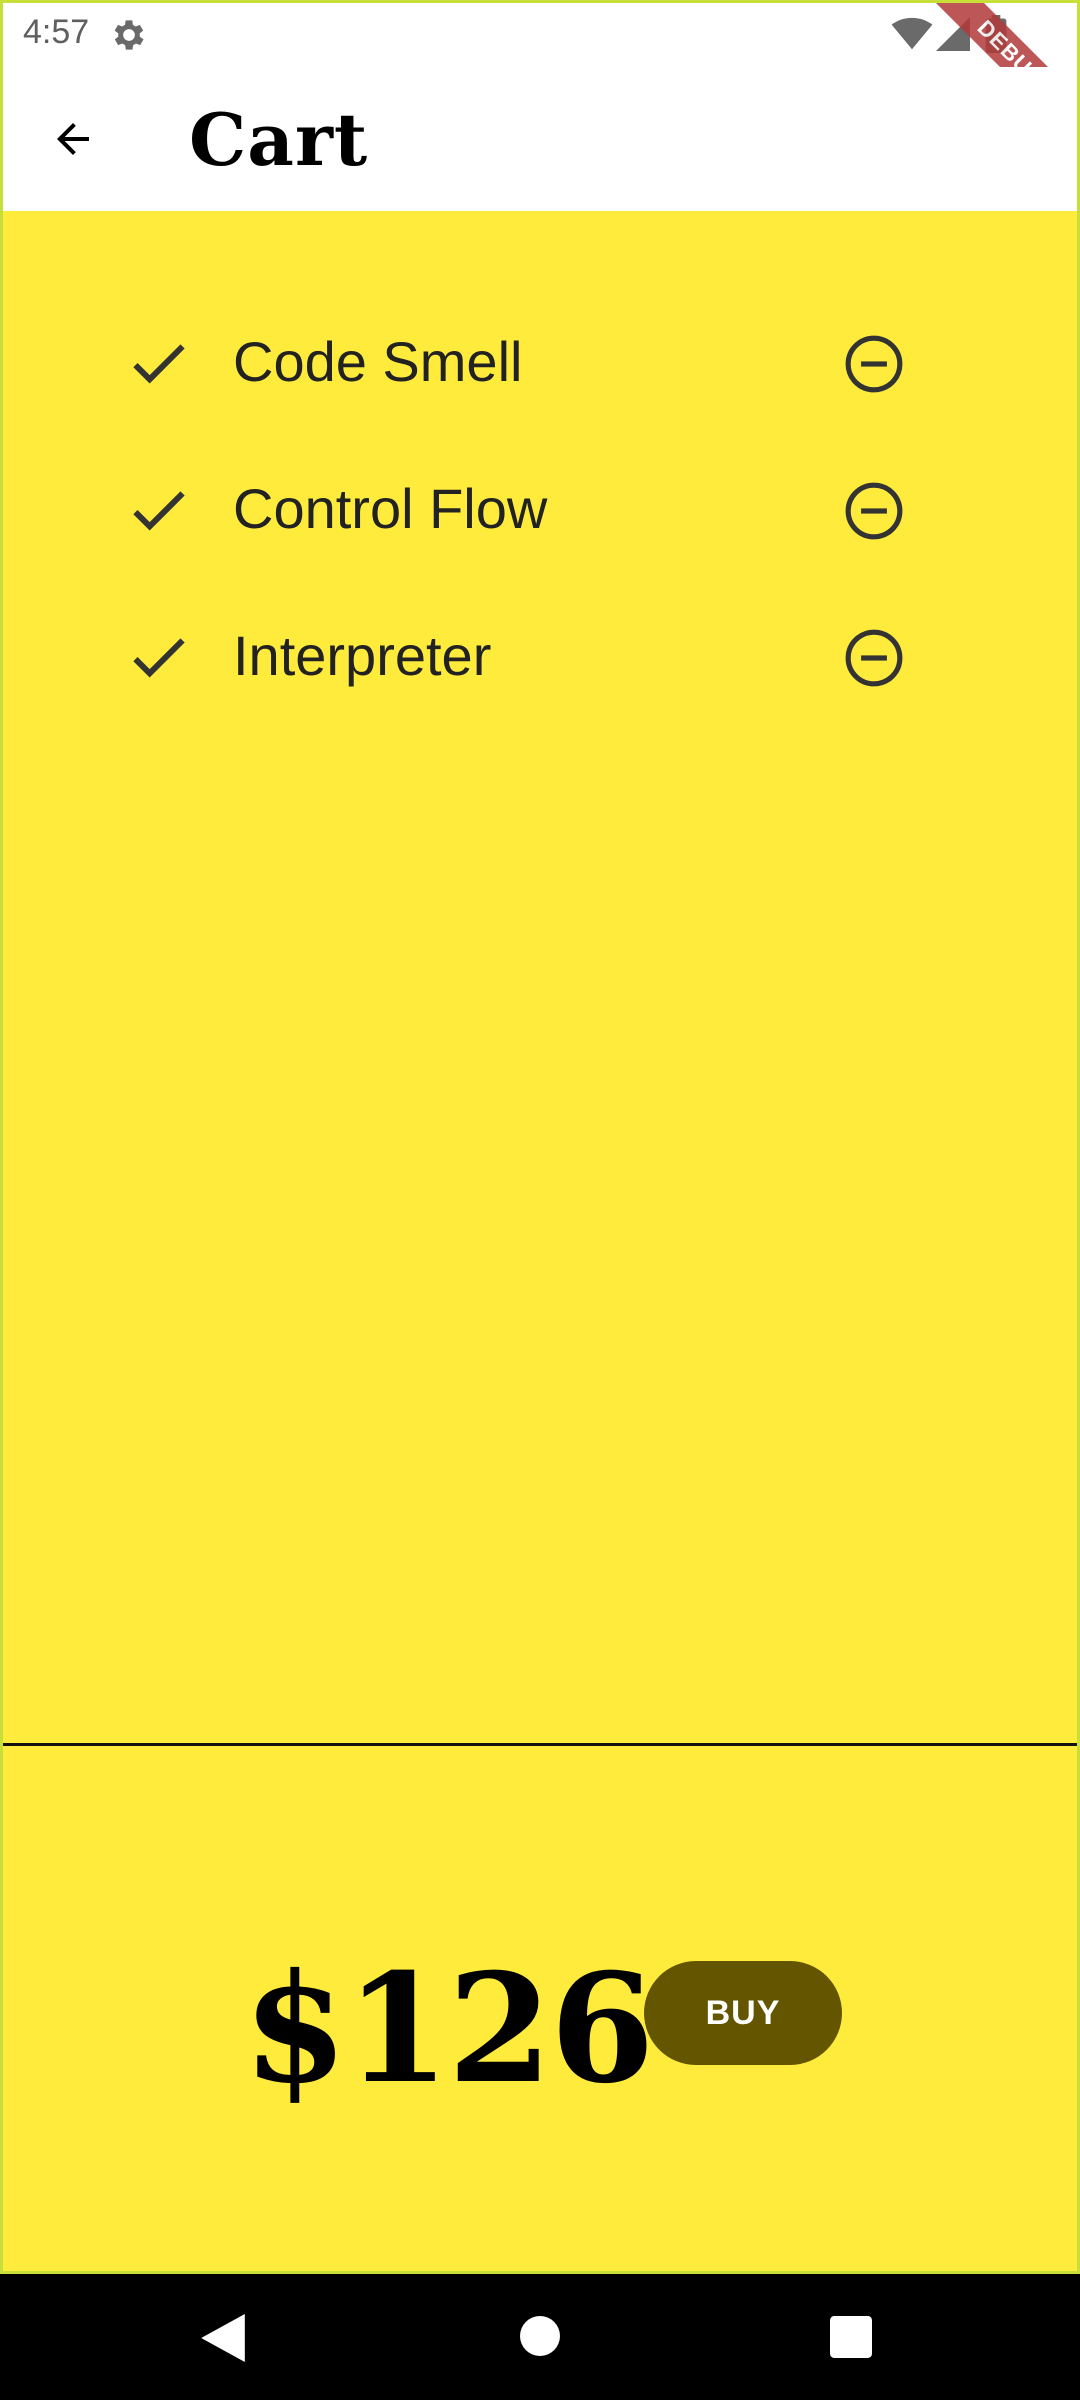 This screenshot has width=1080, height=2400. I want to click on list-item: Control Flow, so click(540, 513).